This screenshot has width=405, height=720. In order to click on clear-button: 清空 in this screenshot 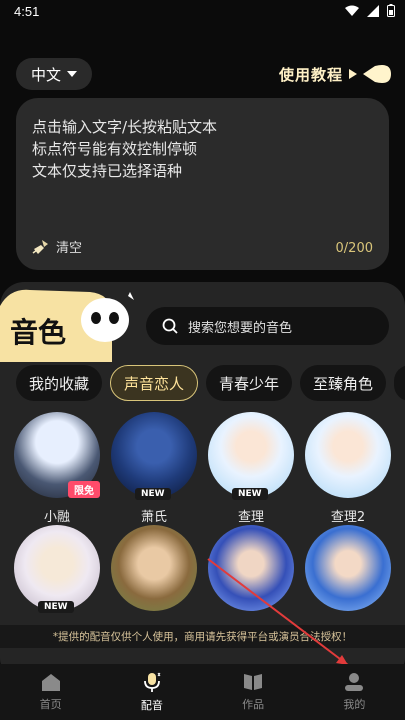, I will do `click(57, 246)`.